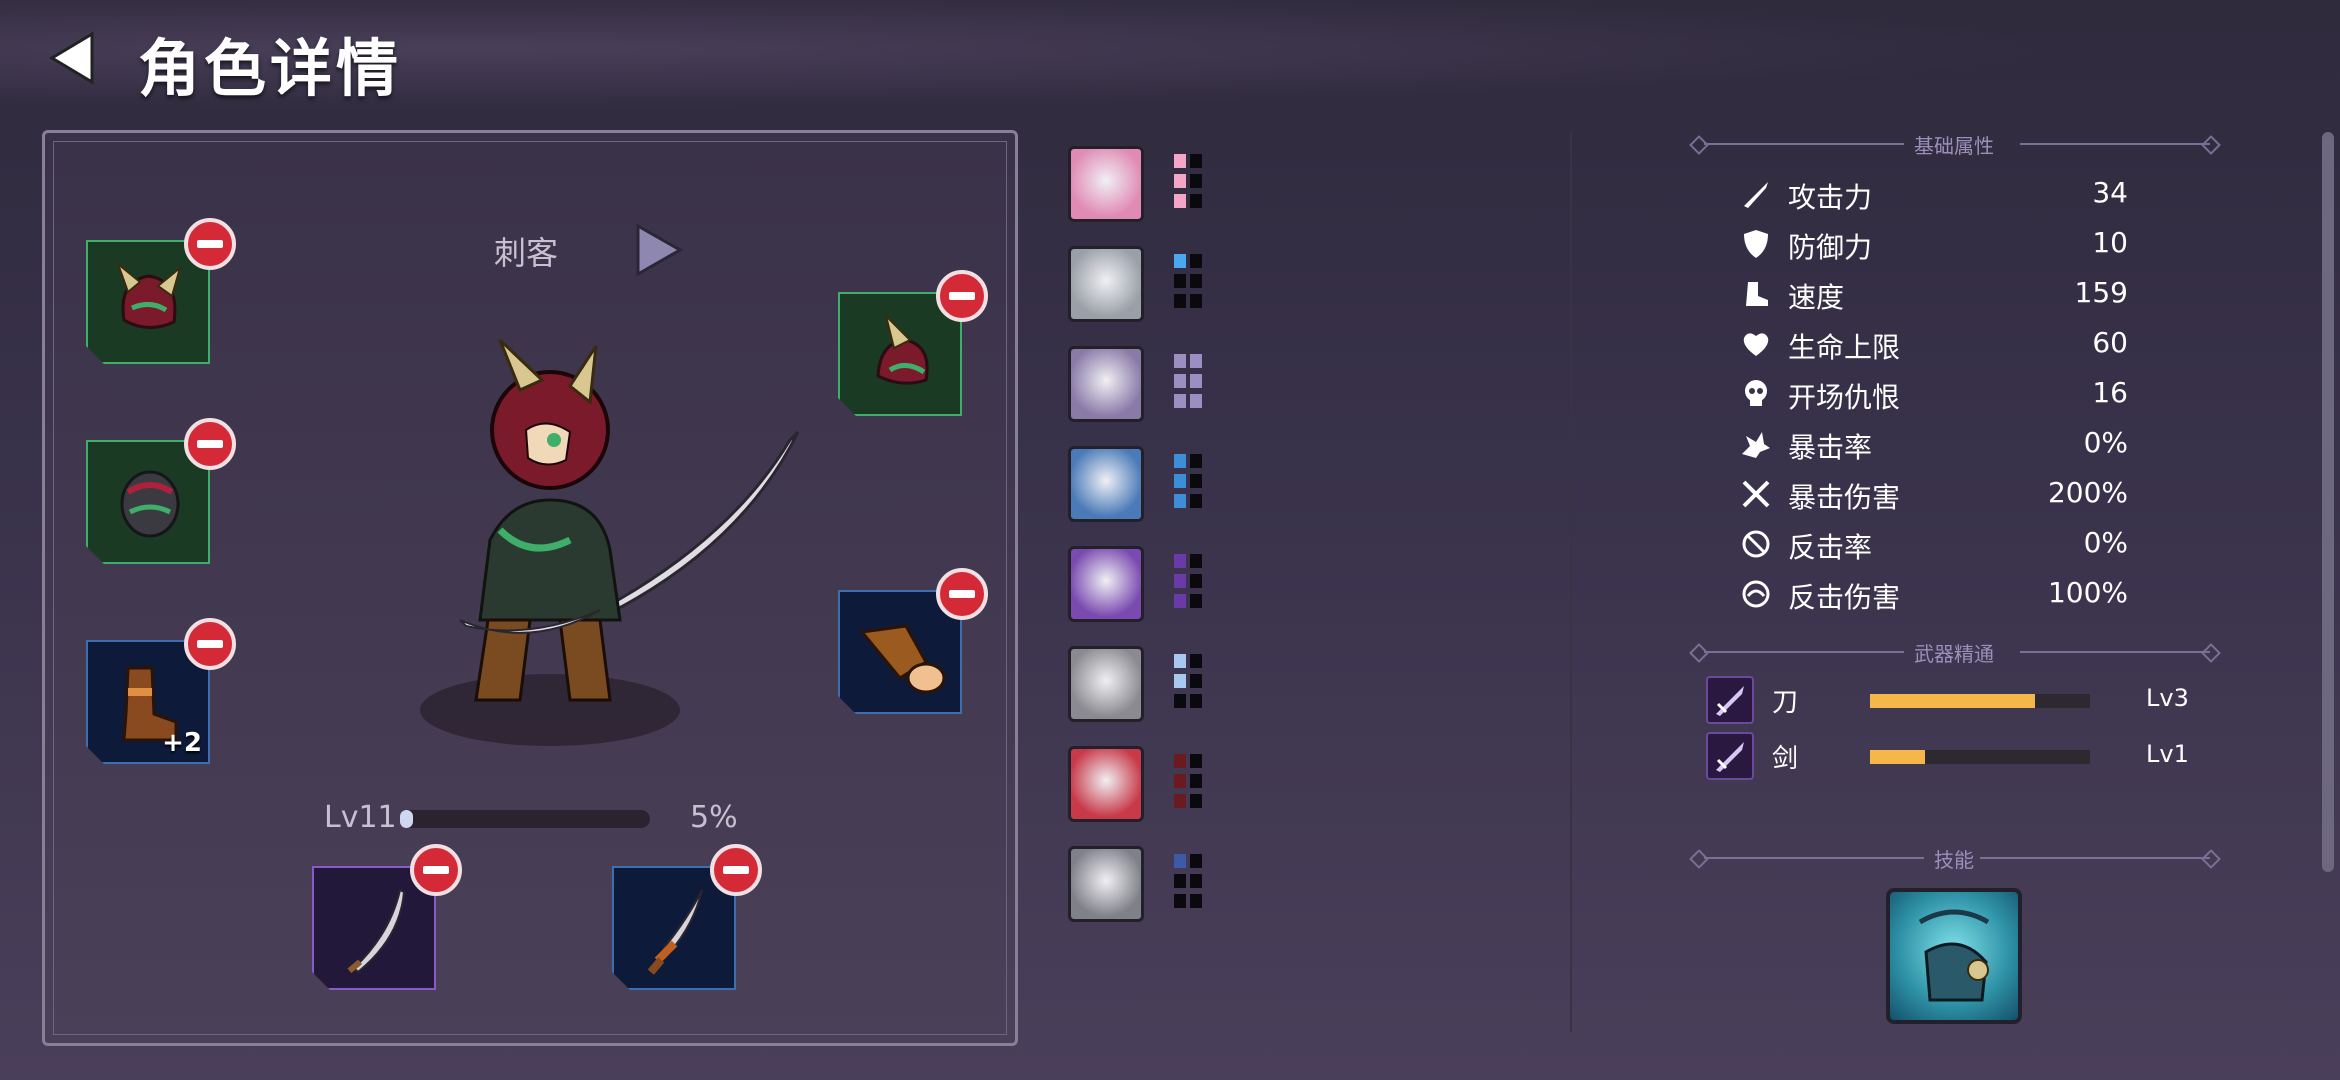 Image resolution: width=2340 pixels, height=1080 pixels. What do you see at coordinates (1106, 284) in the screenshot?
I see `armor-plate-icon` at bounding box center [1106, 284].